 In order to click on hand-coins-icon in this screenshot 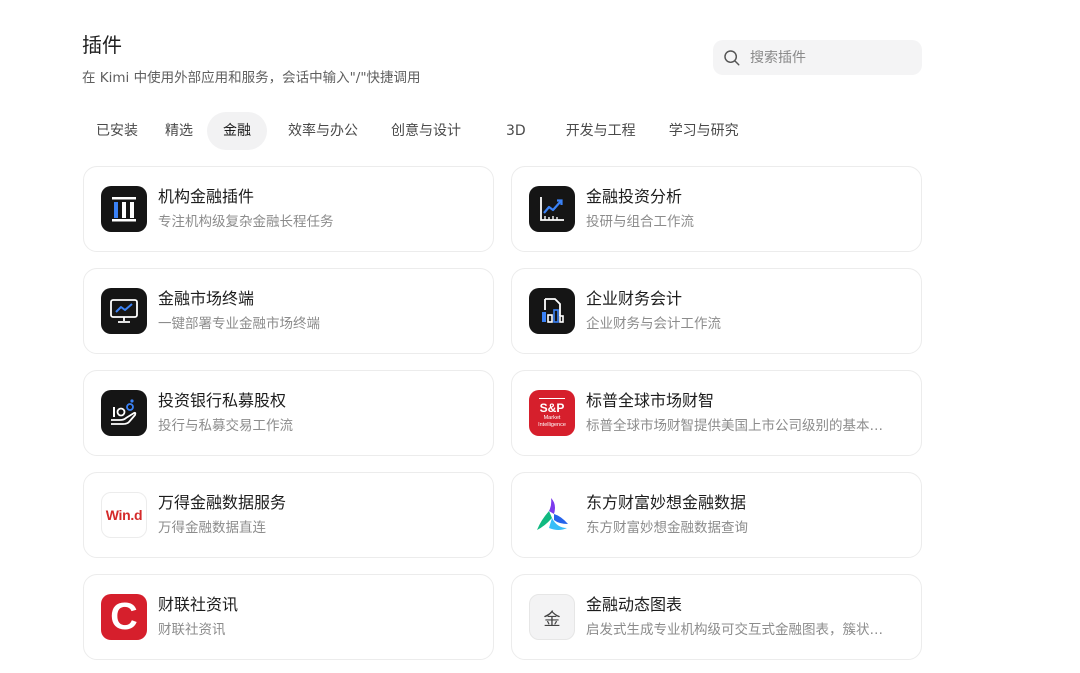, I will do `click(124, 413)`.